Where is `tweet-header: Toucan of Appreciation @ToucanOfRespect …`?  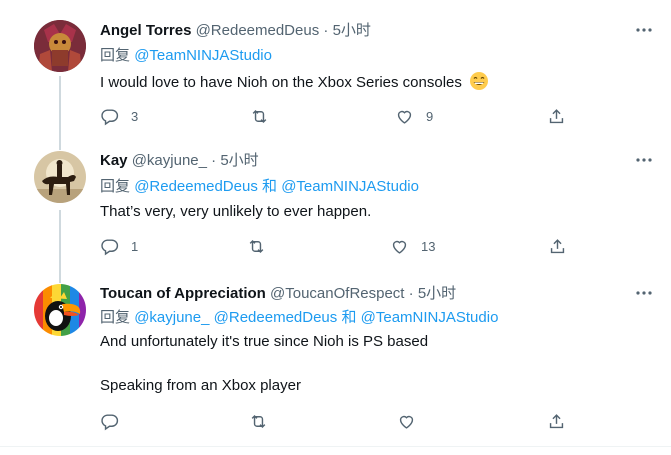
tweet-header: Toucan of Appreciation @ToucanOfRespect … is located at coordinates (278, 294).